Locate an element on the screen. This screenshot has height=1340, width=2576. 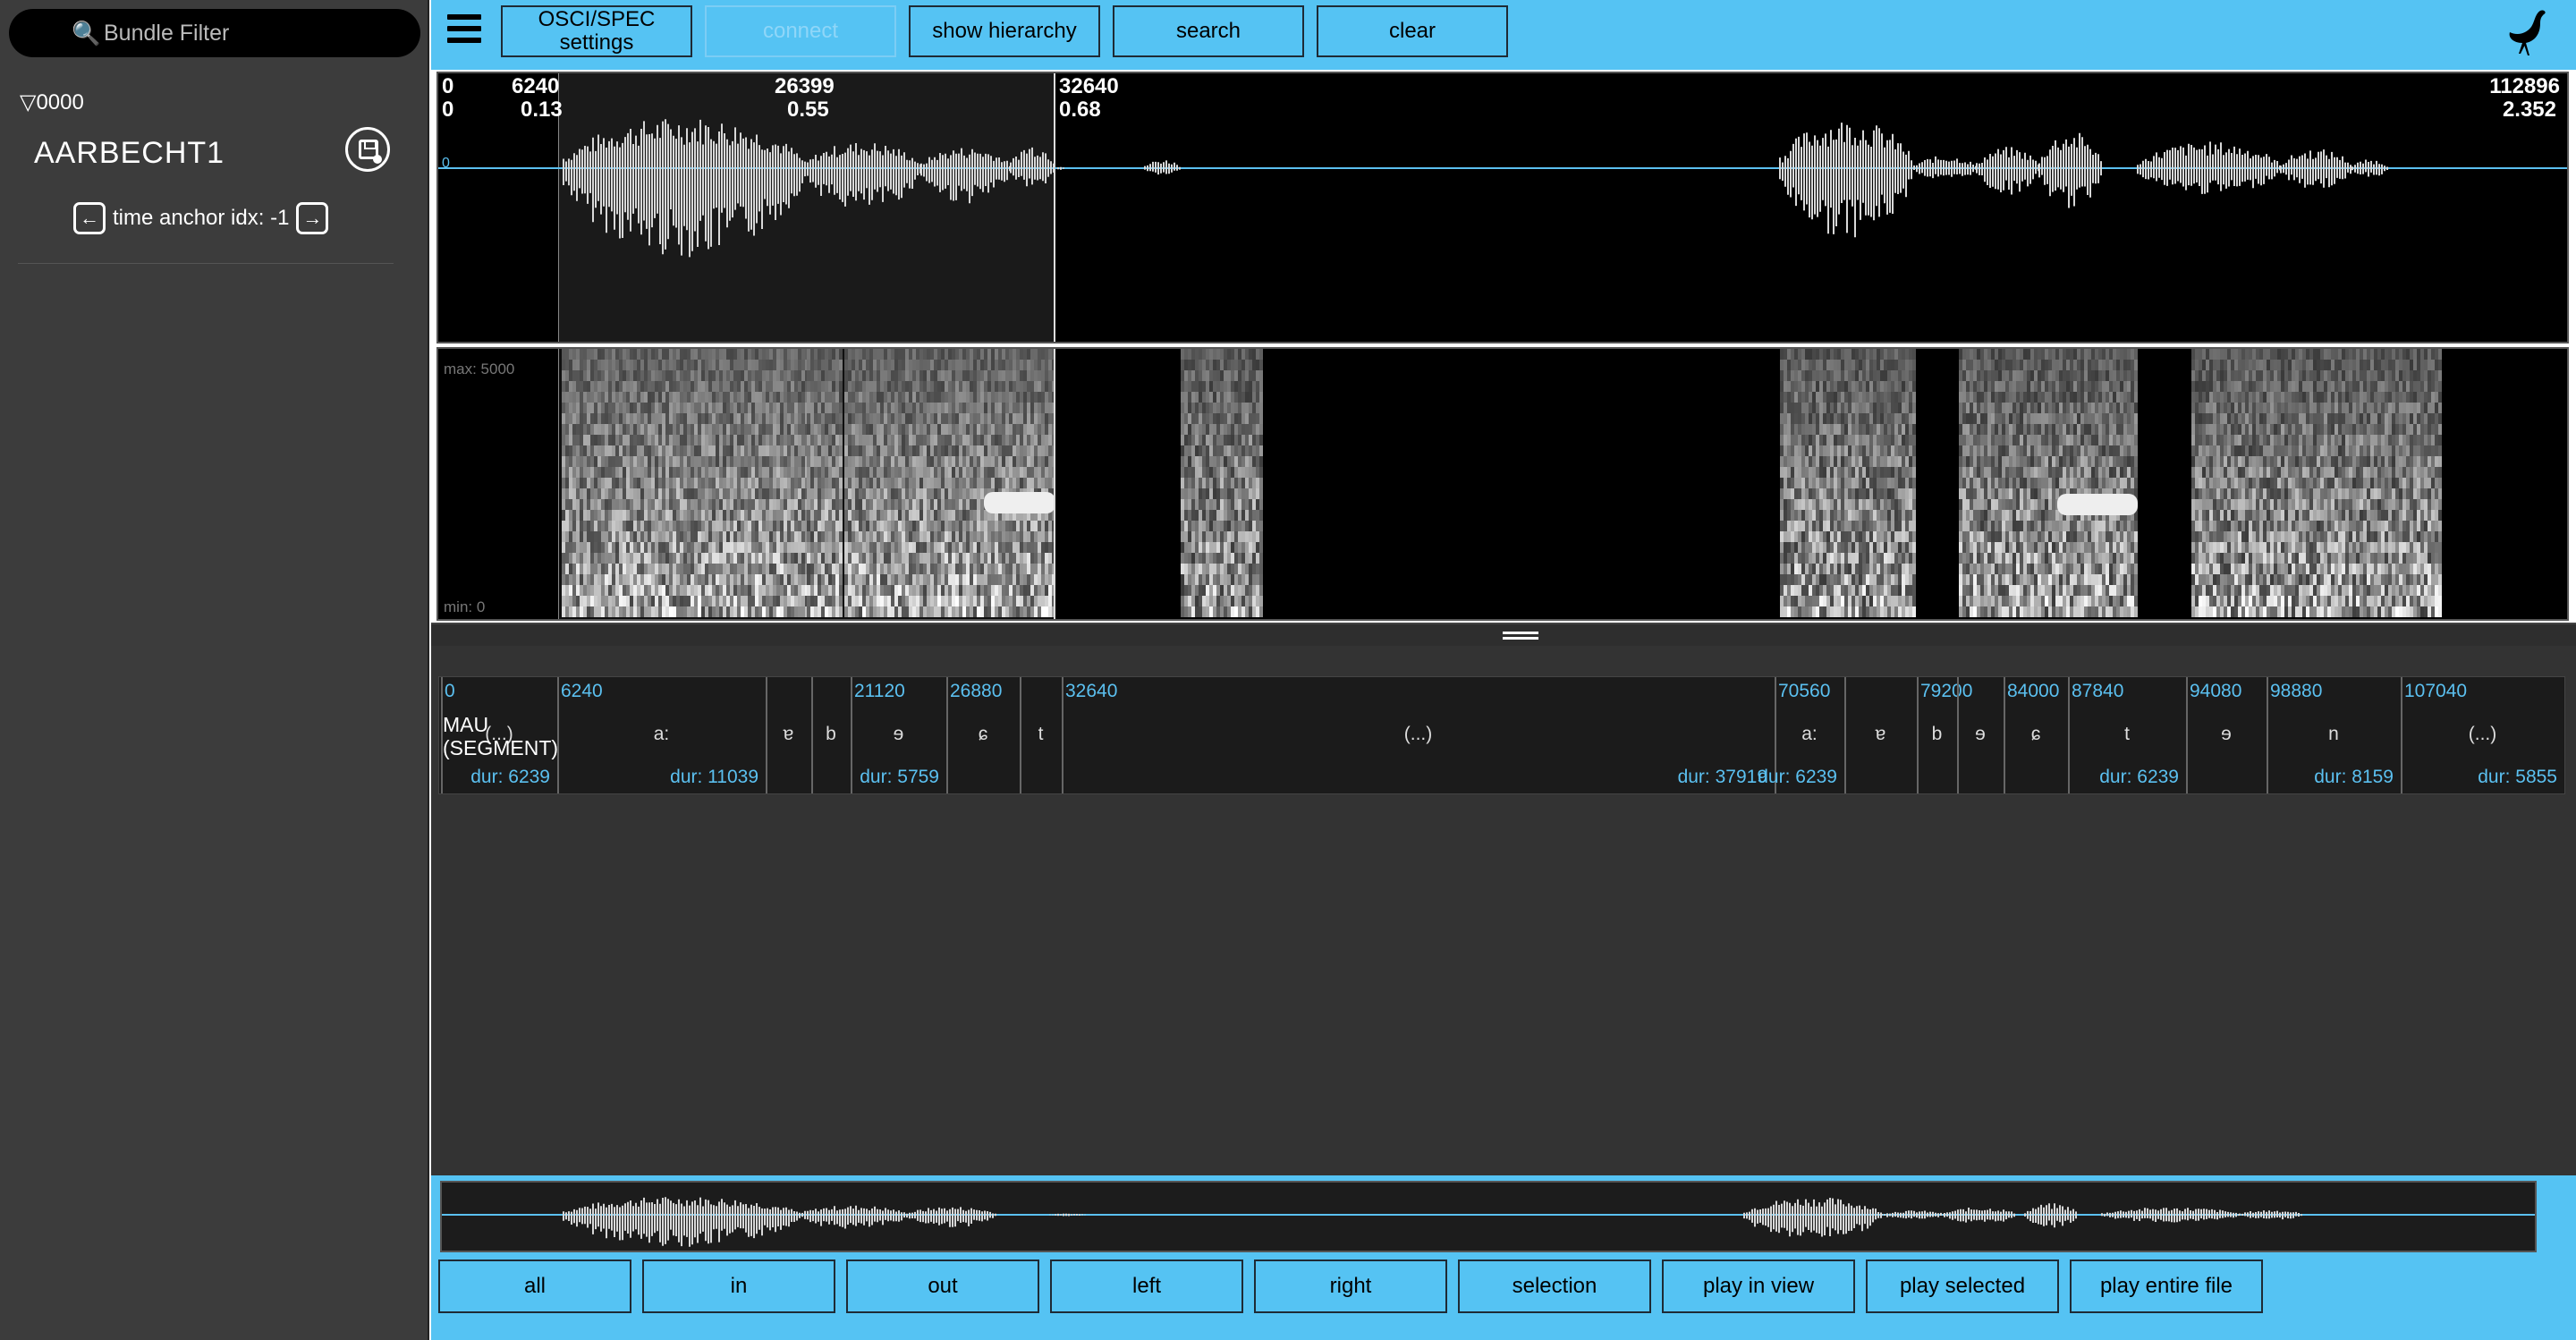
play-selected-button: play selected is located at coordinates (1962, 1286).